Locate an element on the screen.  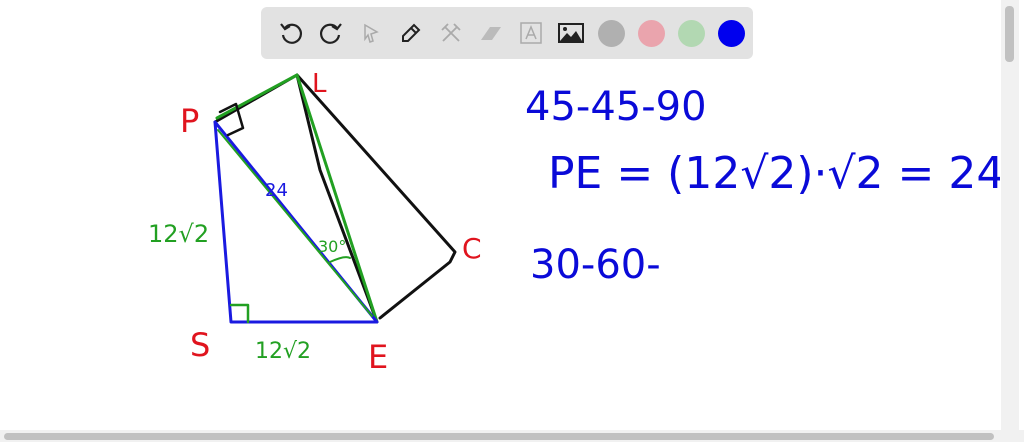
pe-length-label: 24 is located at coordinates (276, 190).